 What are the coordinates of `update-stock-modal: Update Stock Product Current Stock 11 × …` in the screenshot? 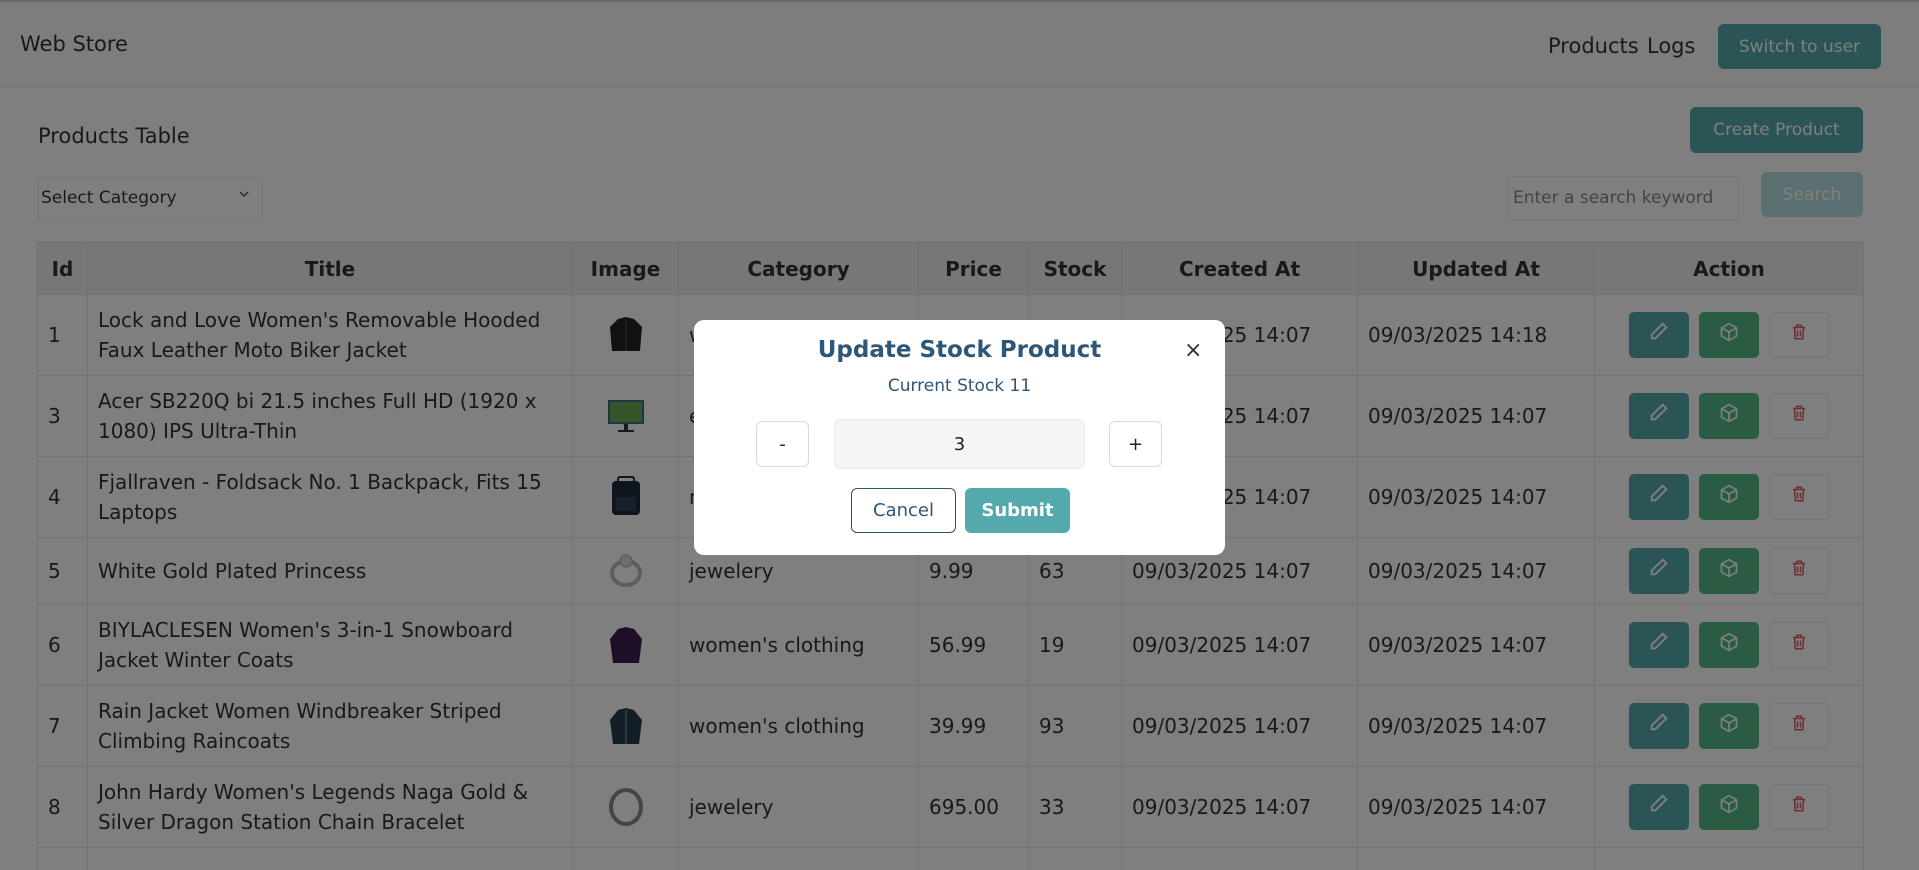 It's located at (959, 437).